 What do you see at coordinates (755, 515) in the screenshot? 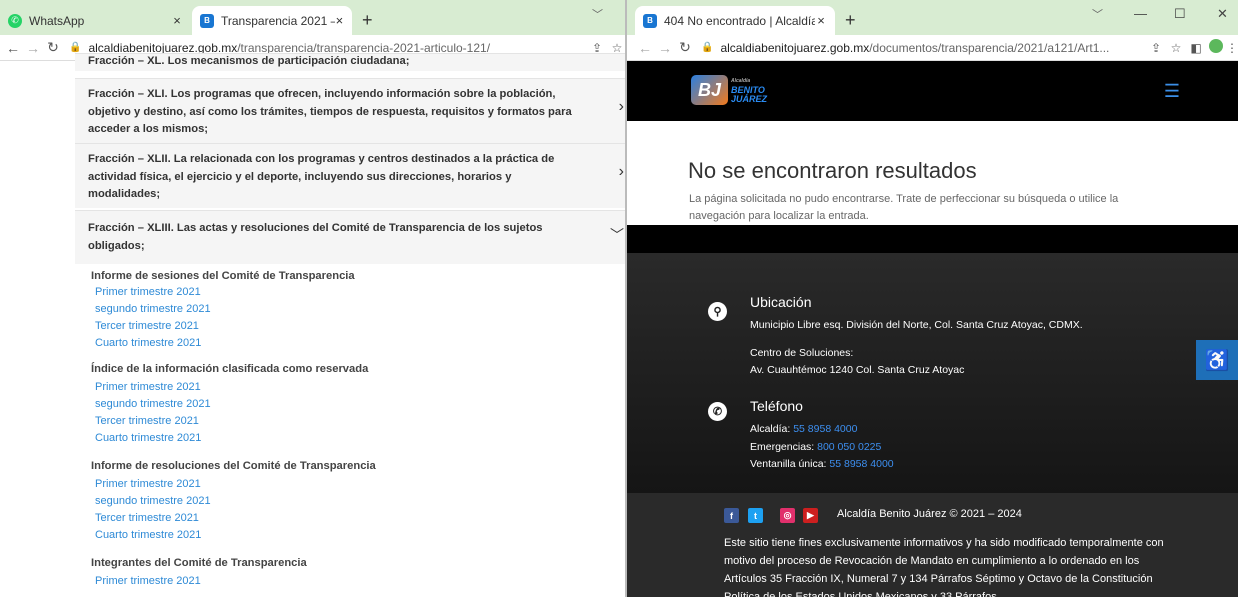
I see `twitter-icon: t` at bounding box center [755, 515].